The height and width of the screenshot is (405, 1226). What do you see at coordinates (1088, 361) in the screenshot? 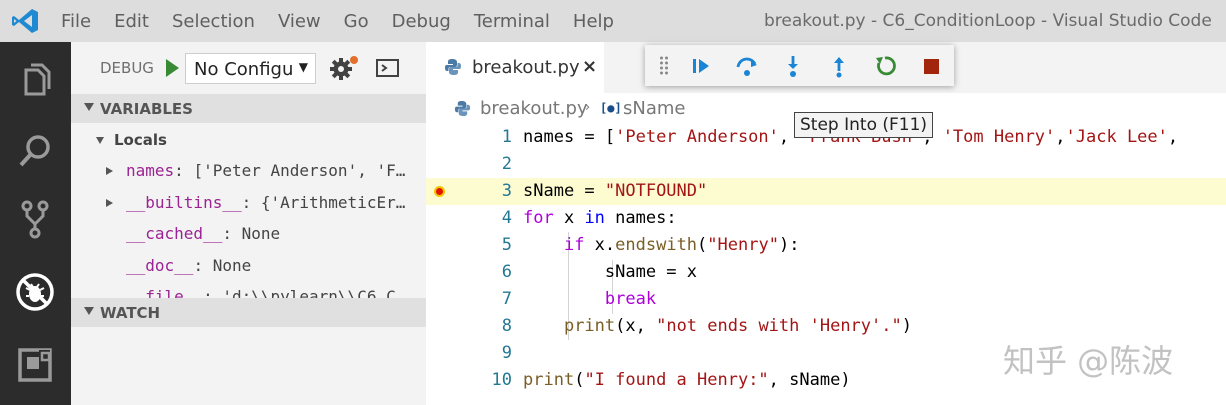
I see `watermark: 知乎 @陈波` at bounding box center [1088, 361].